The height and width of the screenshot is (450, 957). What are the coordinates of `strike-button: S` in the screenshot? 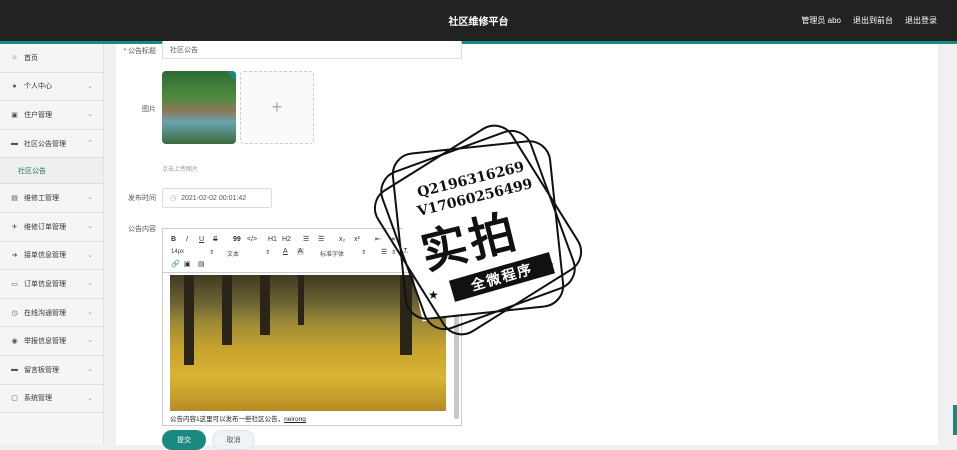 It's located at (215, 239).